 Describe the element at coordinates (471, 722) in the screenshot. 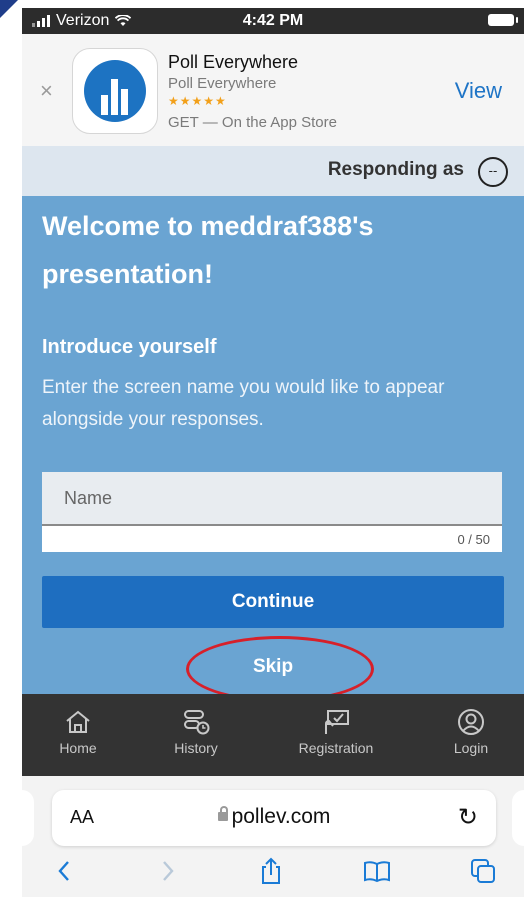

I see `login-icon` at that location.